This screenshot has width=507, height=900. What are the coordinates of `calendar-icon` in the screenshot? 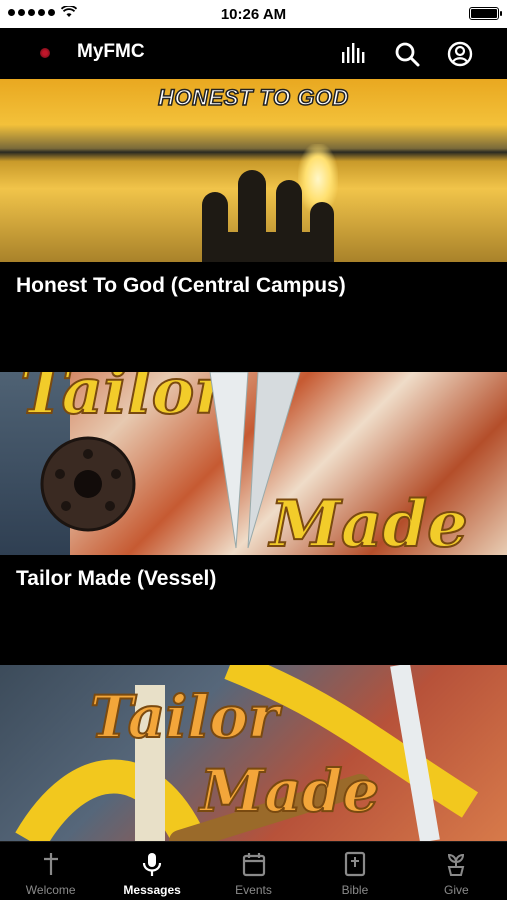 It's located at (253, 865).